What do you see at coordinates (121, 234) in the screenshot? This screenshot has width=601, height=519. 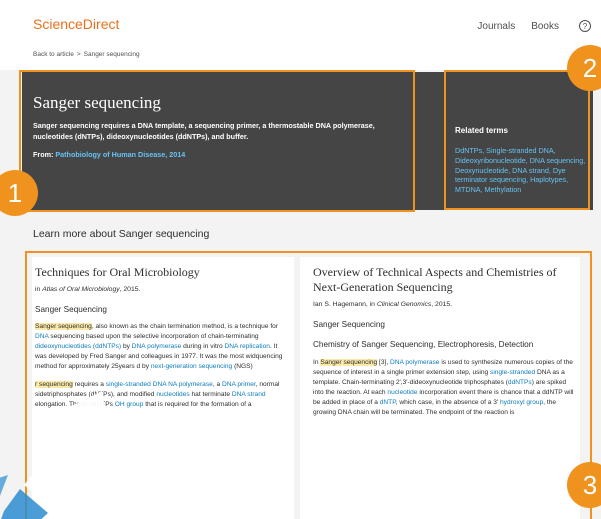 I see `learn-more-heading: Learn more about Sanger sequencing` at bounding box center [121, 234].